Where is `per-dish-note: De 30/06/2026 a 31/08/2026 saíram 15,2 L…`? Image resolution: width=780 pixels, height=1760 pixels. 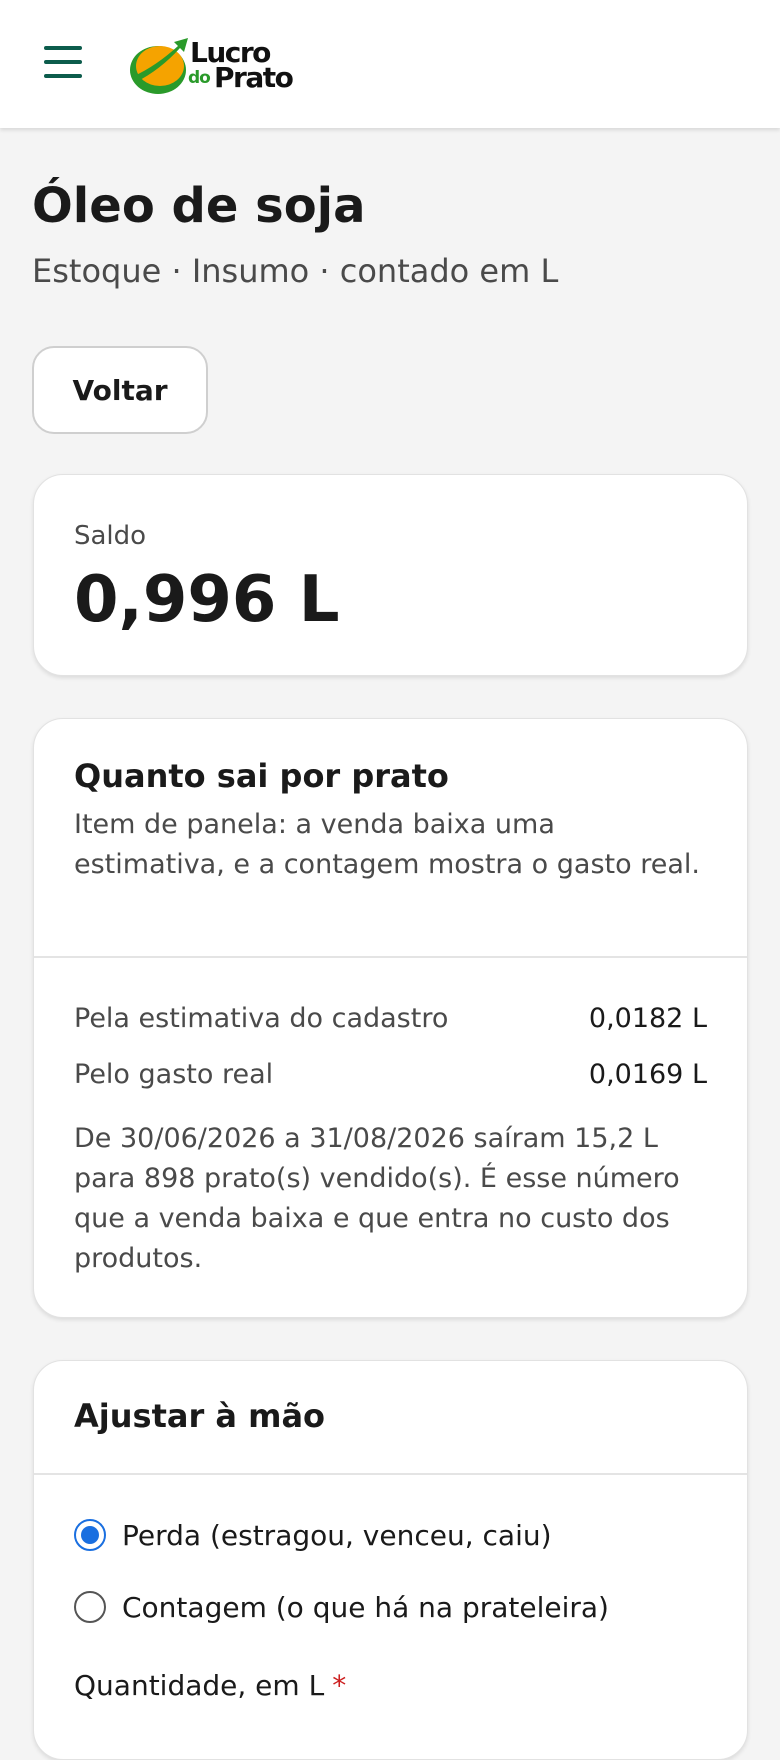 per-dish-note: De 30/06/2026 a 31/08/2026 saíram 15,2 L… is located at coordinates (377, 1198).